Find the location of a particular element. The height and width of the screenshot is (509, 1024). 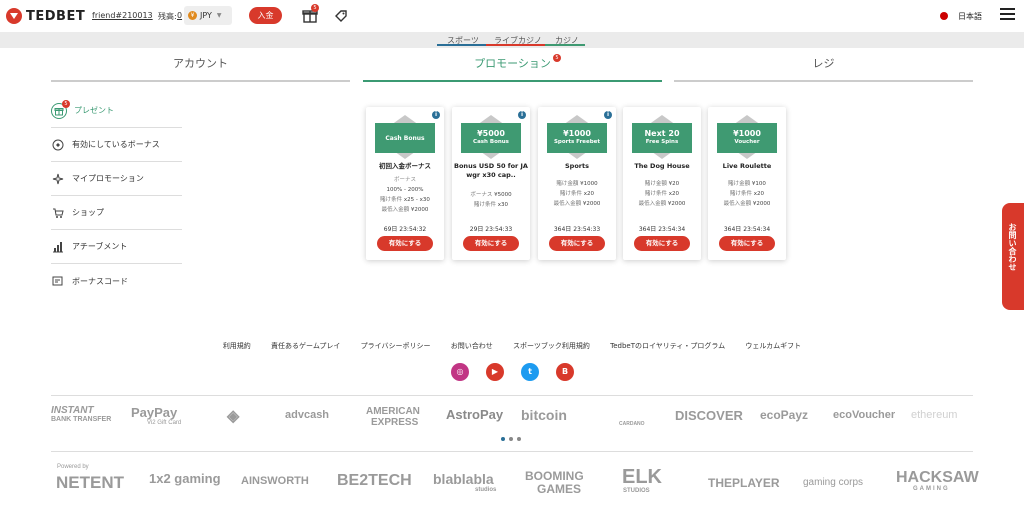

balance-value: 0 is located at coordinates (179, 15).